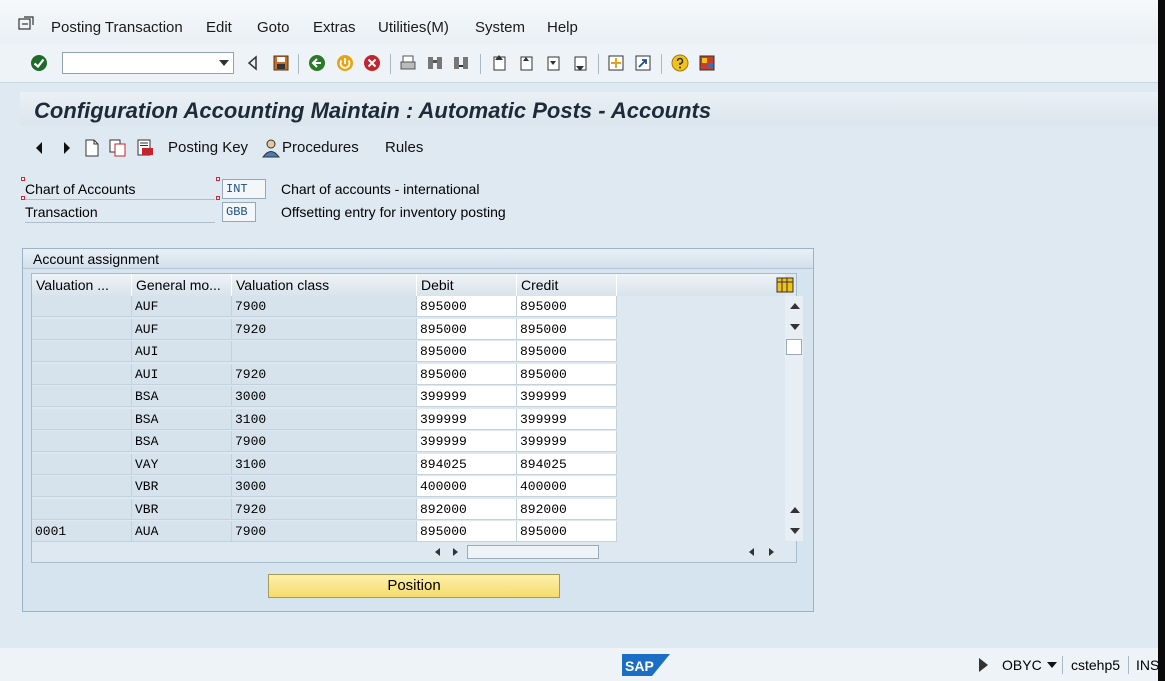 Image resolution: width=1165 pixels, height=681 pixels. Describe the element at coordinates (461, 63) in the screenshot. I see `find-next-icon` at that location.